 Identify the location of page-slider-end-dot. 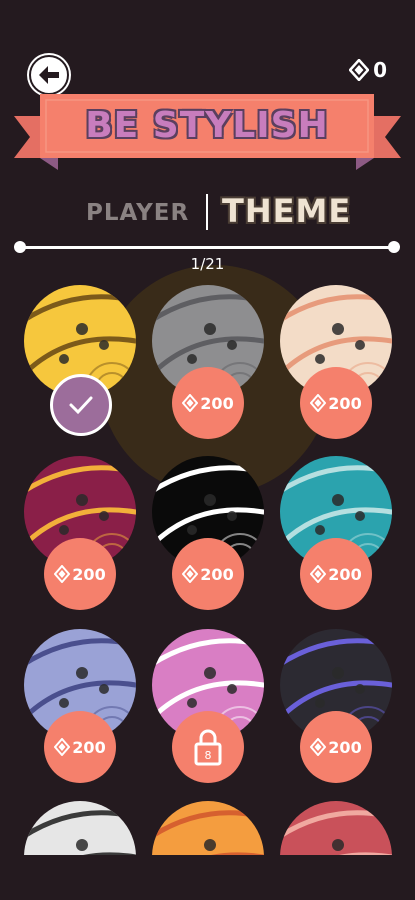
(394, 247).